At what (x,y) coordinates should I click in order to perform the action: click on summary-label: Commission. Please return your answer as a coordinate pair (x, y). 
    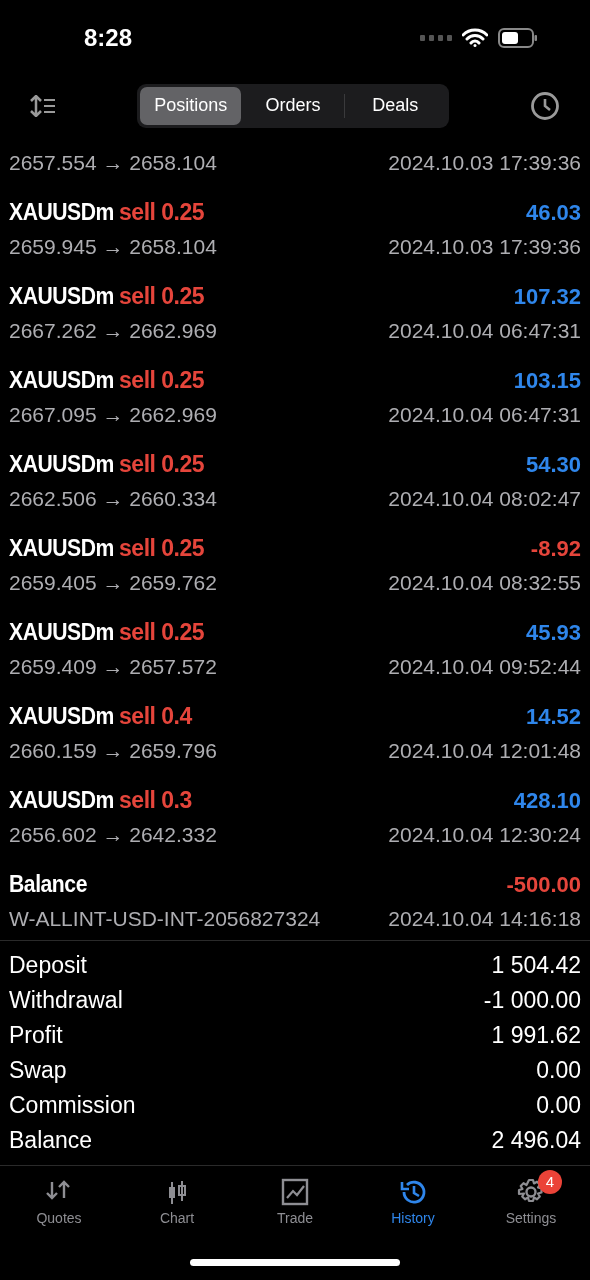
    Looking at the image, I should click on (72, 1106).